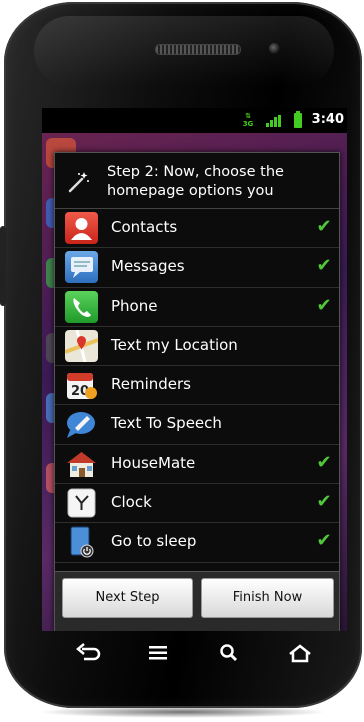  What do you see at coordinates (81, 267) in the screenshot?
I see `messages-icon` at bounding box center [81, 267].